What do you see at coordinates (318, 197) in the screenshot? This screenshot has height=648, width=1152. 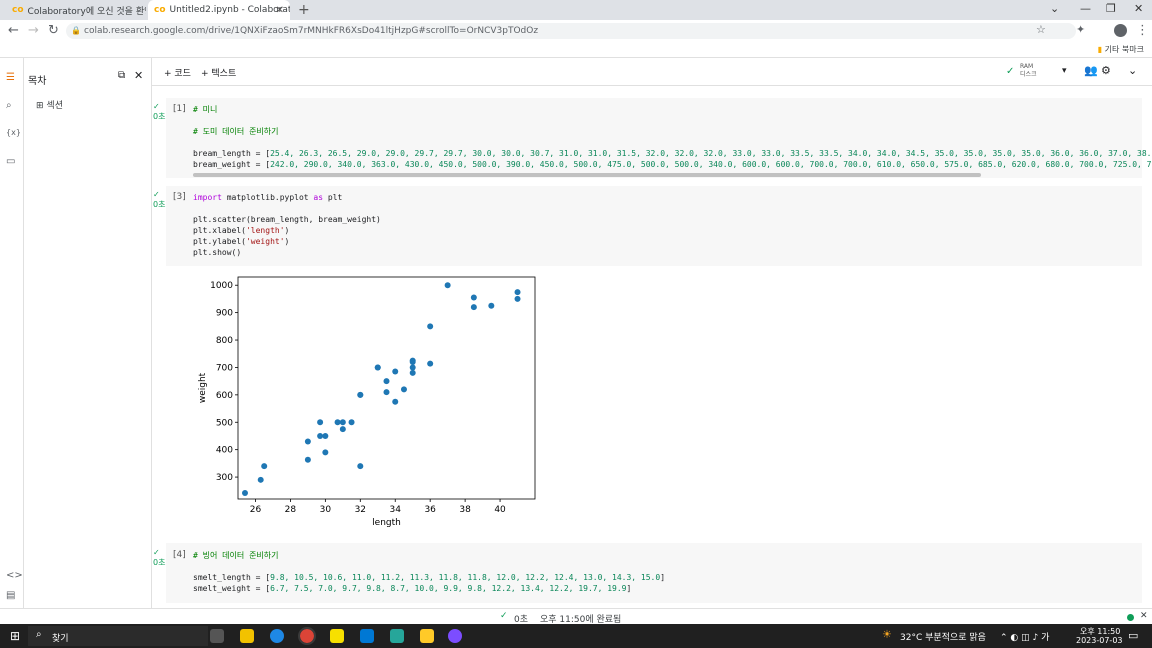 I see `code-token: as` at bounding box center [318, 197].